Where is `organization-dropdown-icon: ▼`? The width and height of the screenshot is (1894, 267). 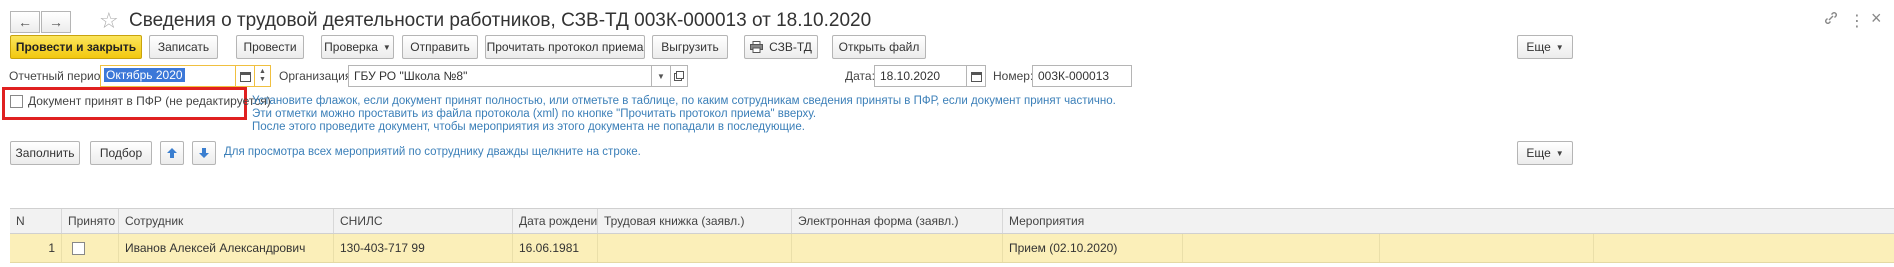
organization-dropdown-icon: ▼ is located at coordinates (661, 76).